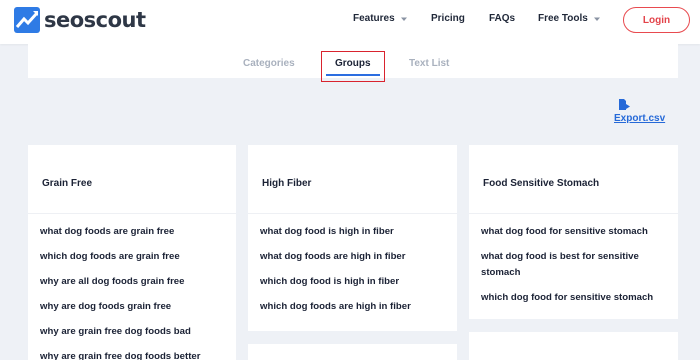 This screenshot has height=360, width=700. I want to click on keyword-item: why are all dog foods grain free, so click(112, 281).